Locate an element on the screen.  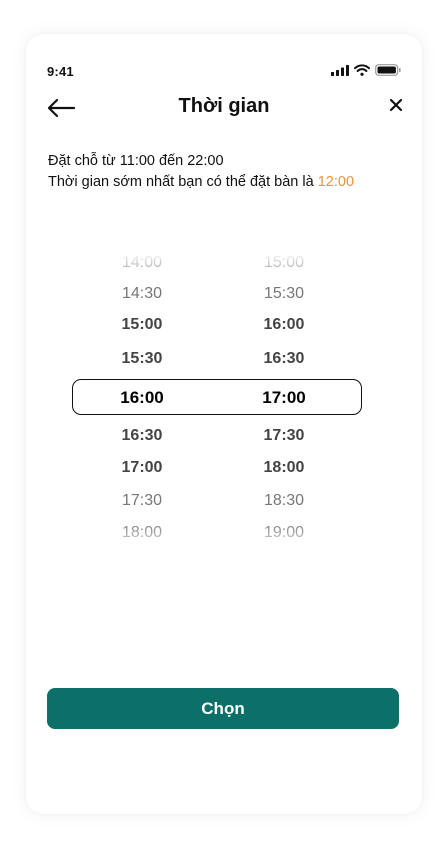
start-time-option: 15:30 is located at coordinates (142, 359).